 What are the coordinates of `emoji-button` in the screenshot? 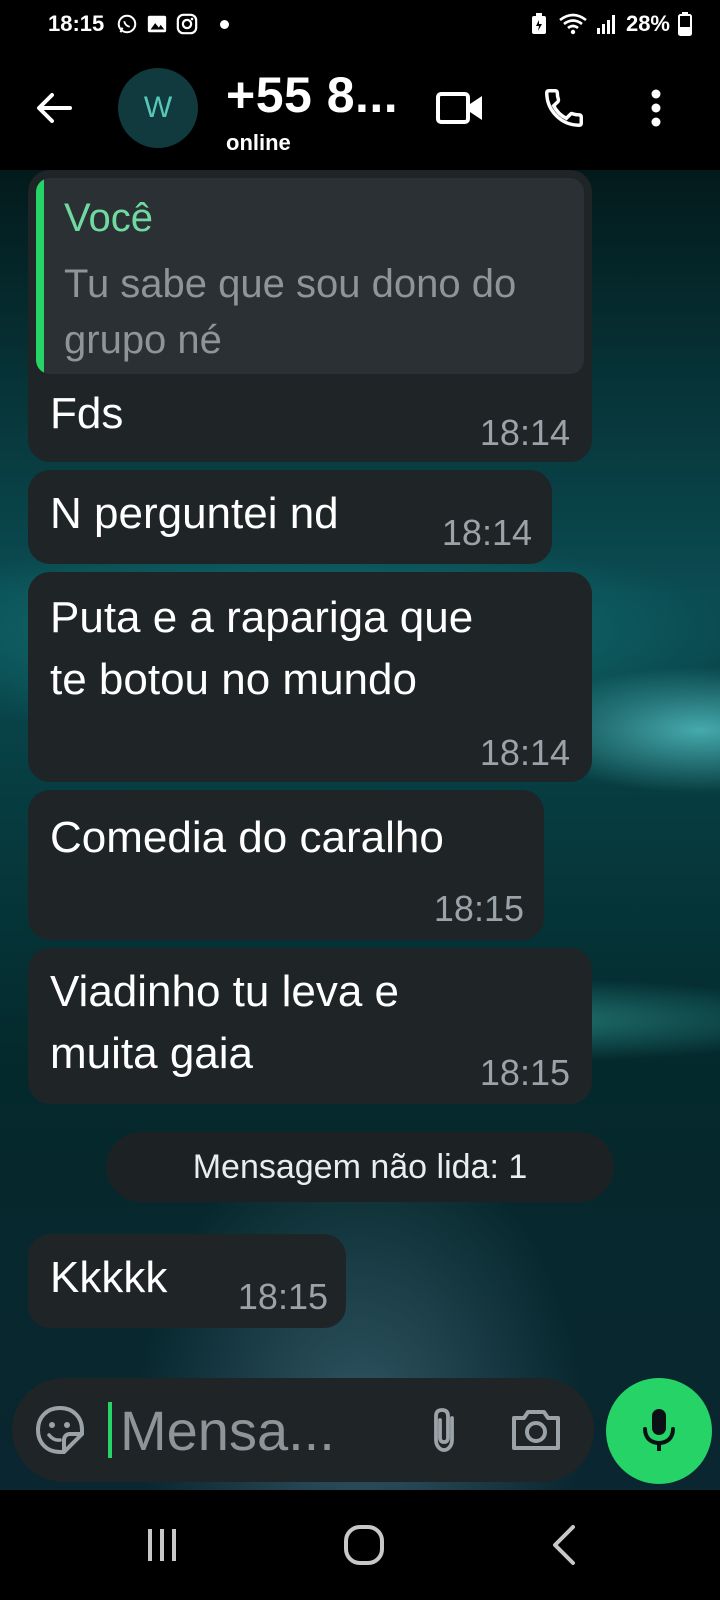 It's located at (60, 1430).